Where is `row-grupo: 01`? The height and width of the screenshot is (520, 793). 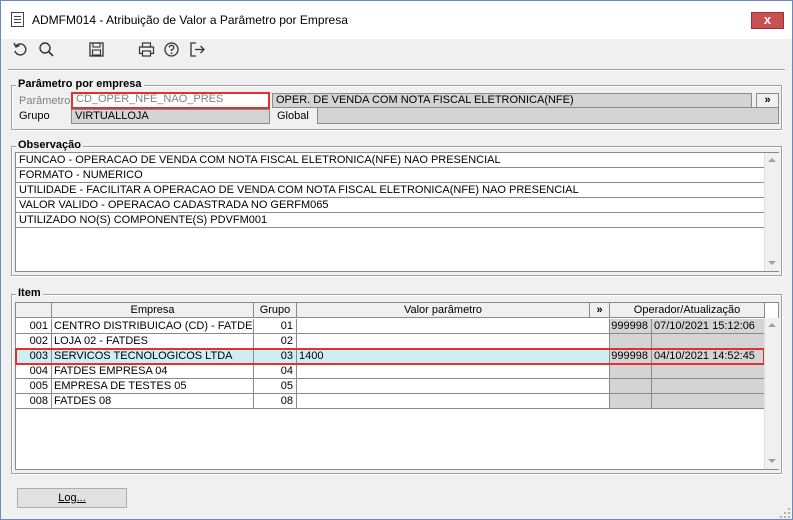
row-grupo: 01 is located at coordinates (275, 326).